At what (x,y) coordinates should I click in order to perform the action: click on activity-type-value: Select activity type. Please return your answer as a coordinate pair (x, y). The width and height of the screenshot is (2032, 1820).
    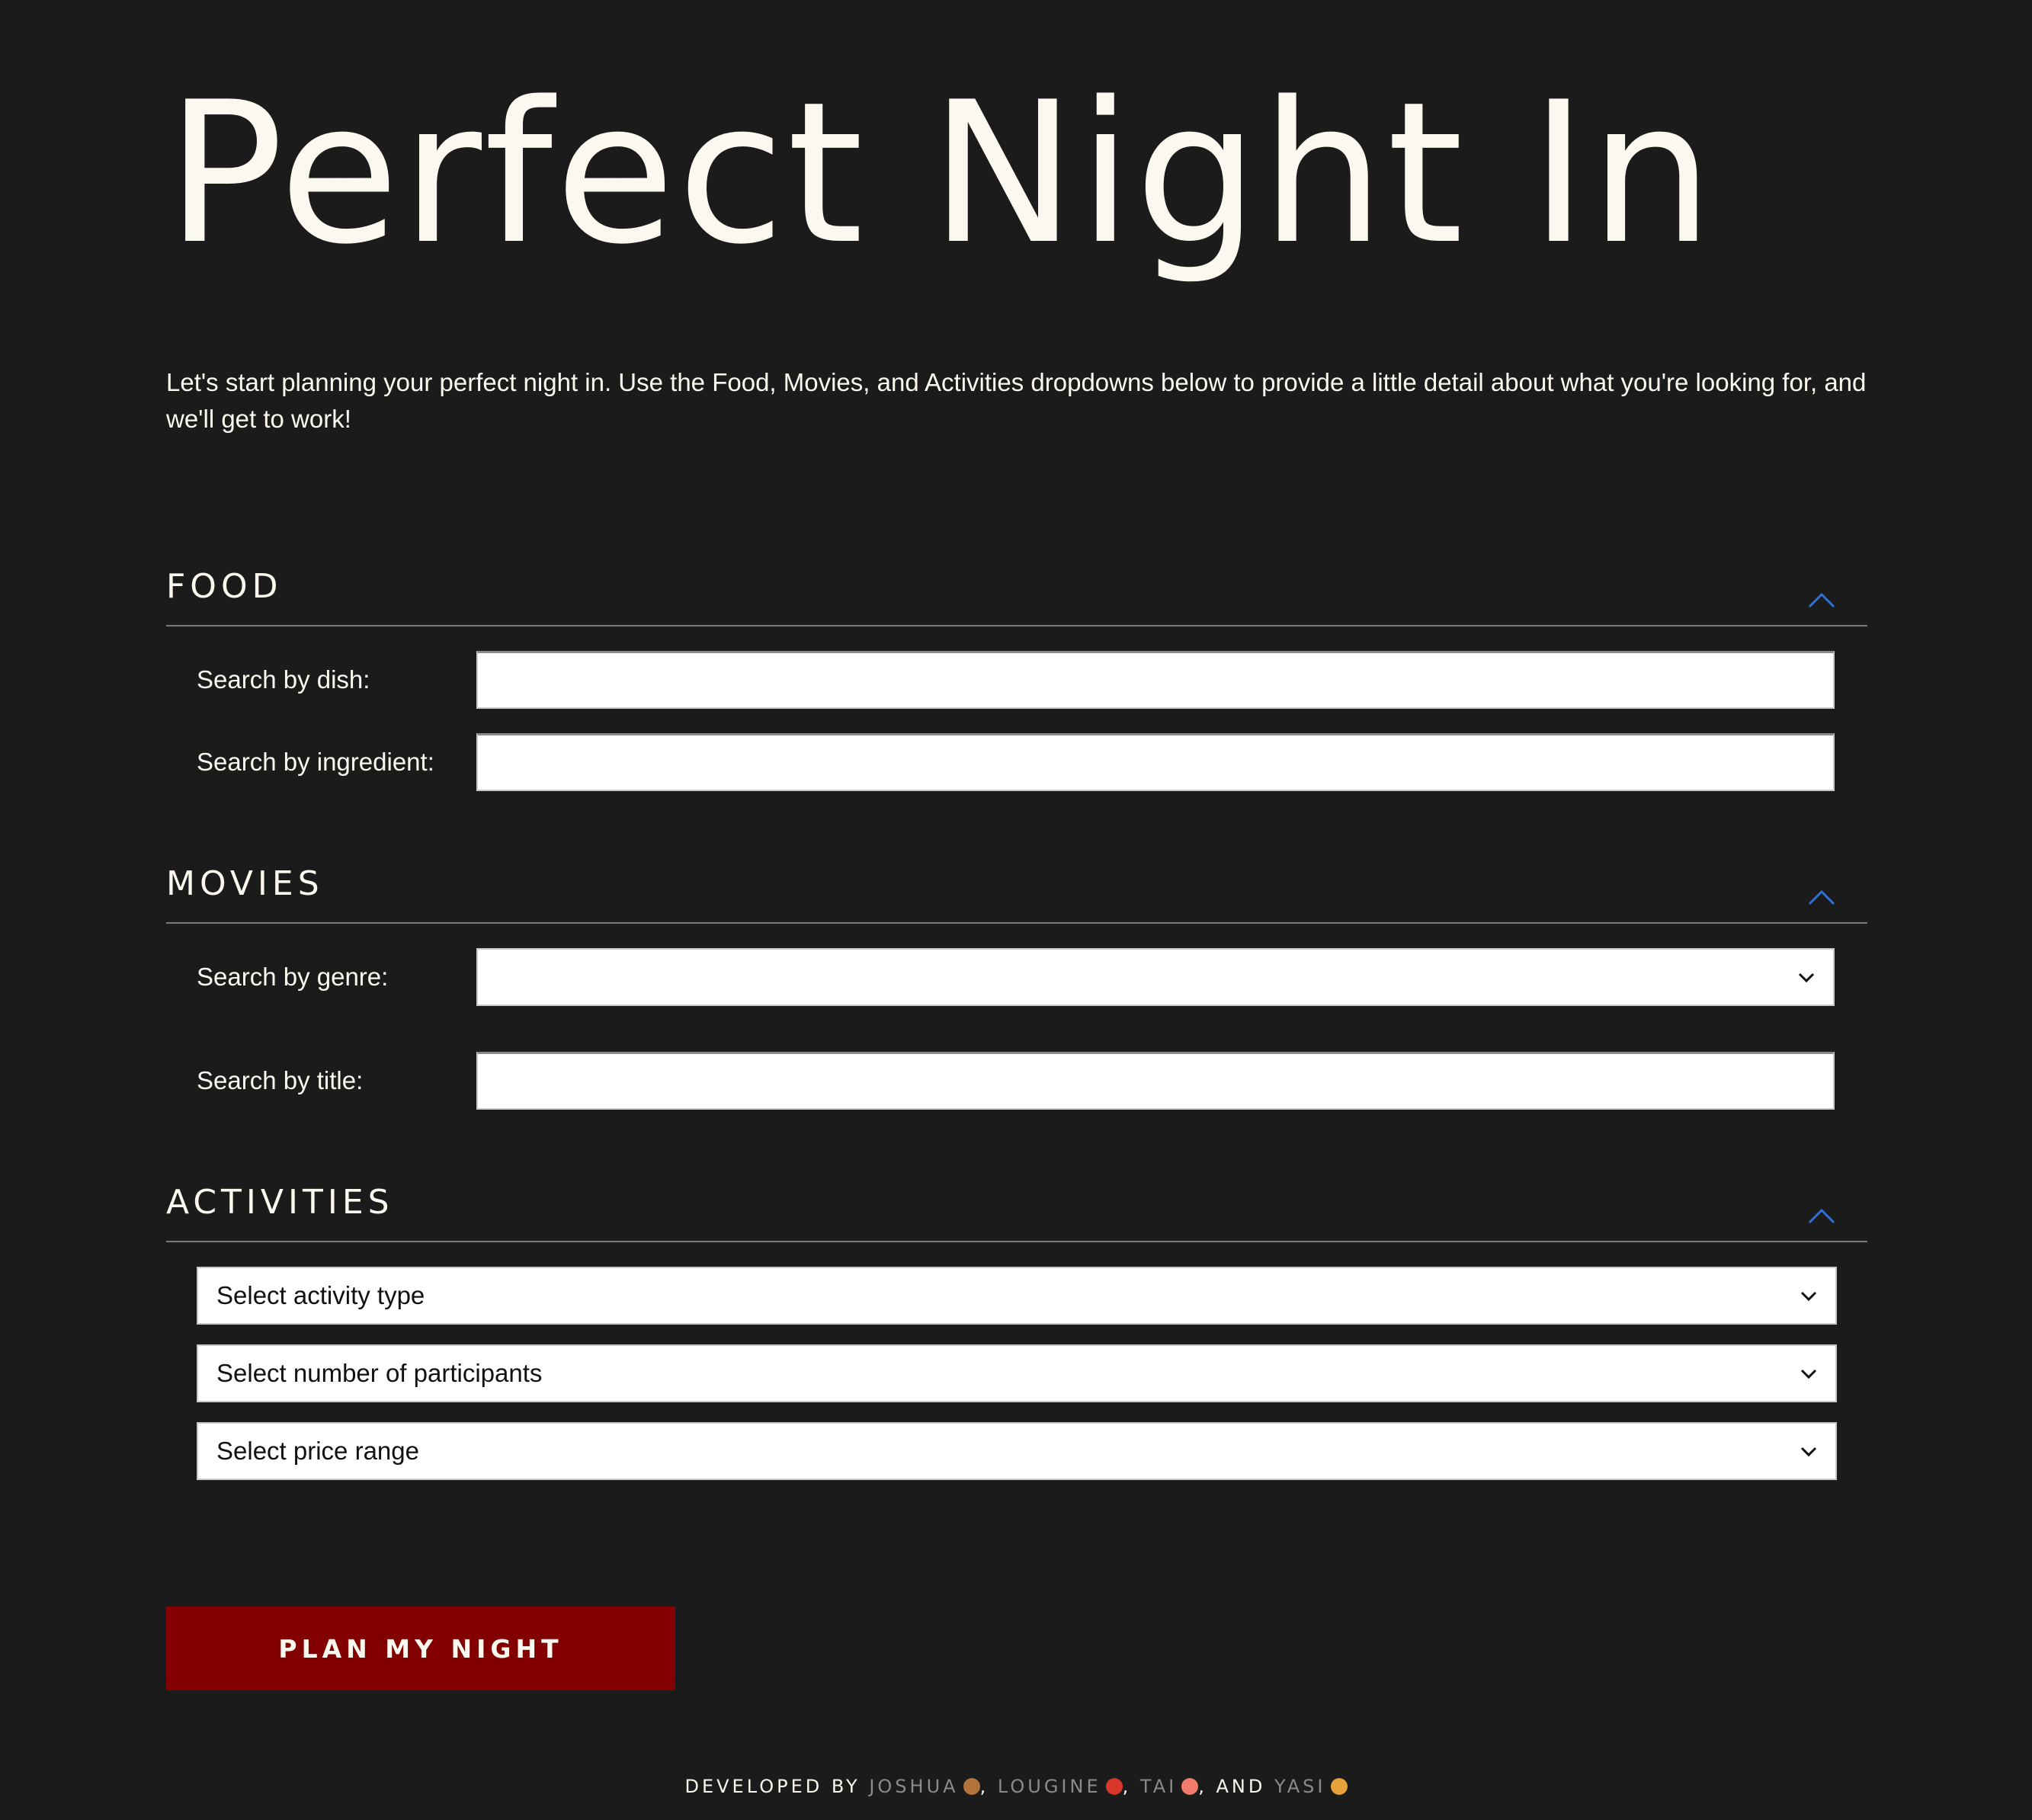
    Looking at the image, I should click on (320, 1295).